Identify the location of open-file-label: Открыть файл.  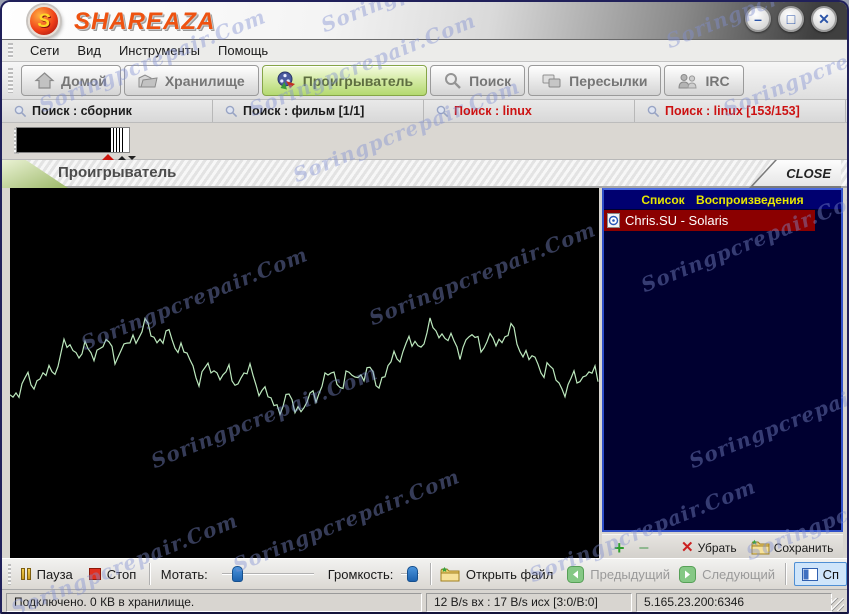
(509, 574).